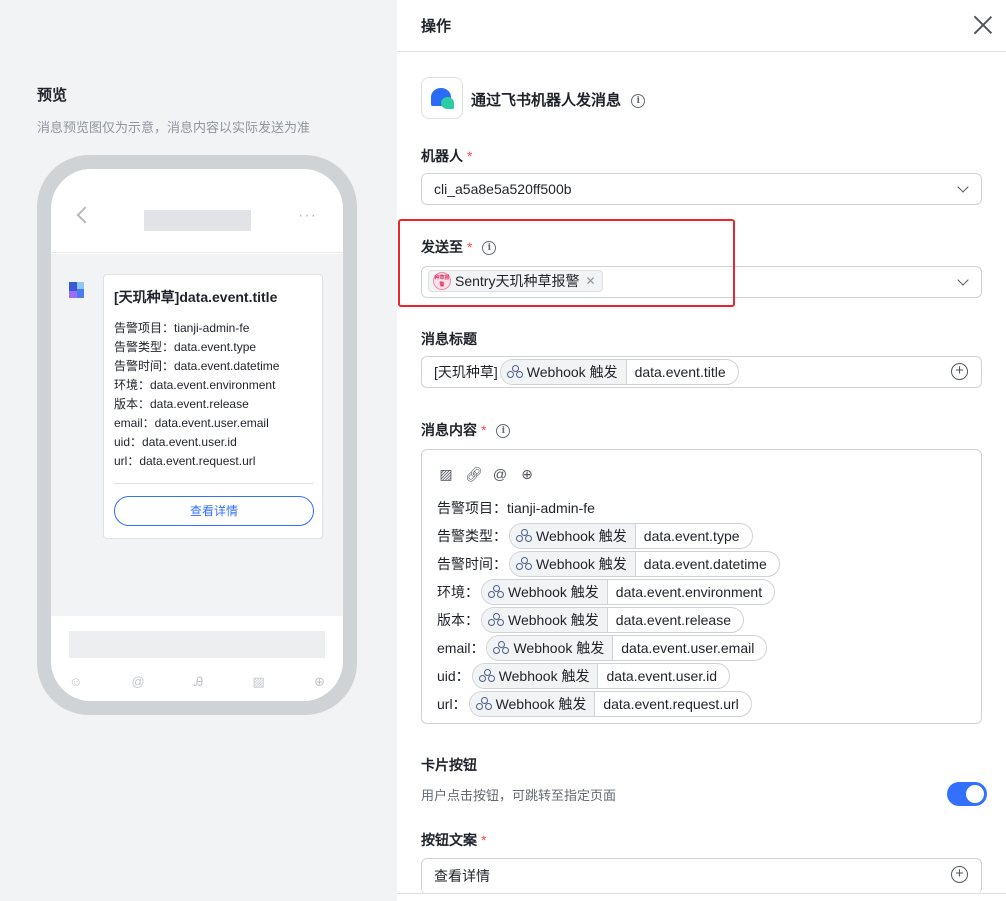  I want to click on content-line-text: url：, so click(452, 704).